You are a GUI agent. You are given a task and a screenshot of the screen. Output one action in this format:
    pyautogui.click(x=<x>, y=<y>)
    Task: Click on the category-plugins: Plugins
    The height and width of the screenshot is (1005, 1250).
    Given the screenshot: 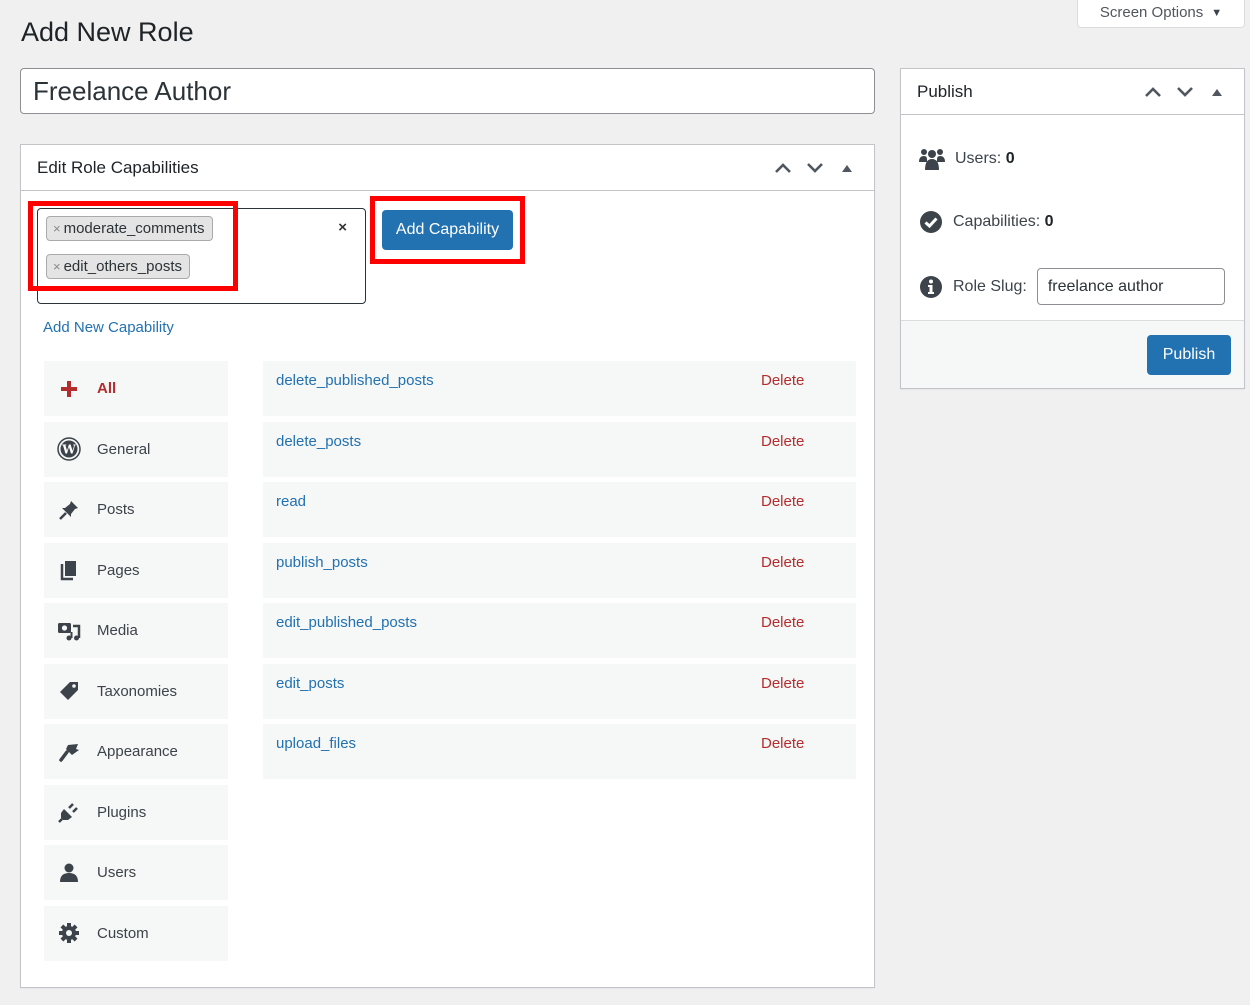 What is the action you would take?
    pyautogui.click(x=136, y=812)
    